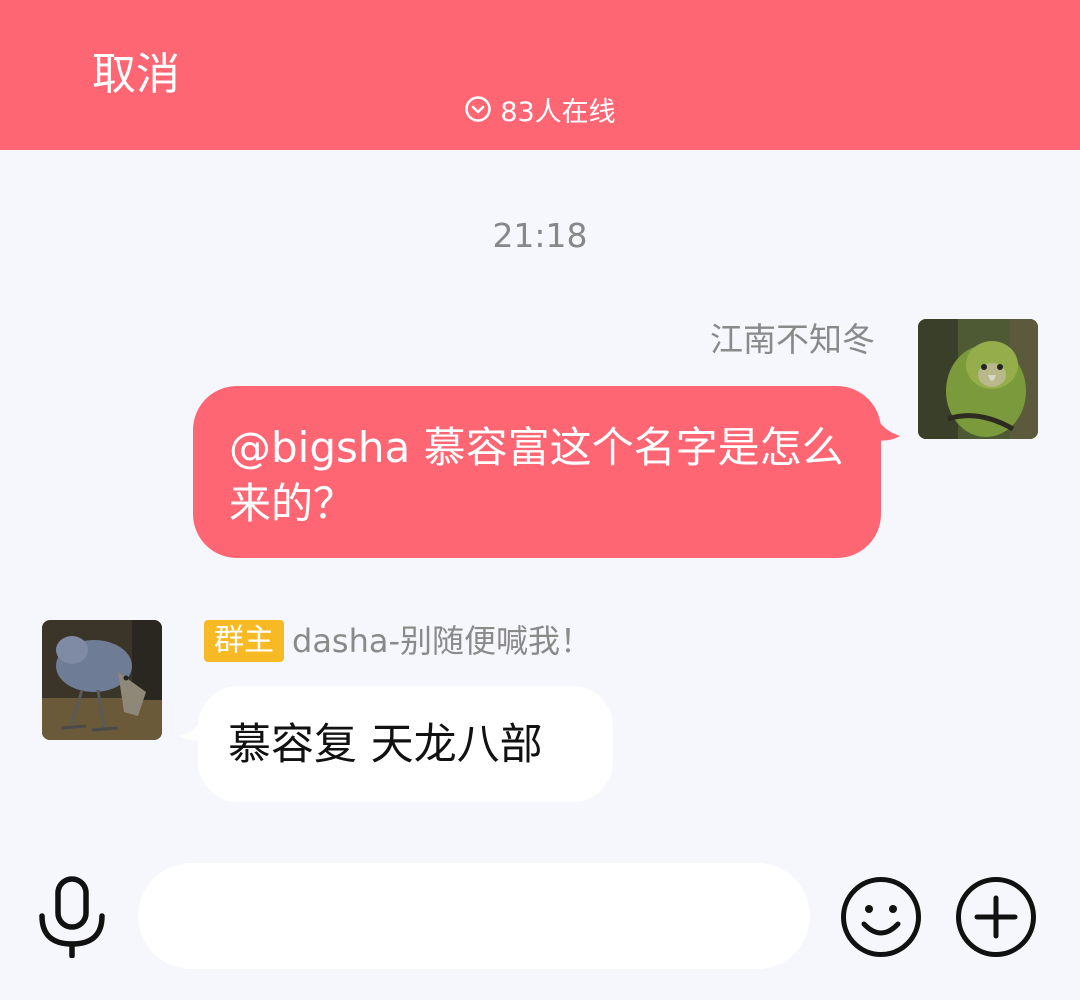  I want to click on outgoing-message-bubble: @bigsha 慕容富这个名字是怎么来的？, so click(537, 472).